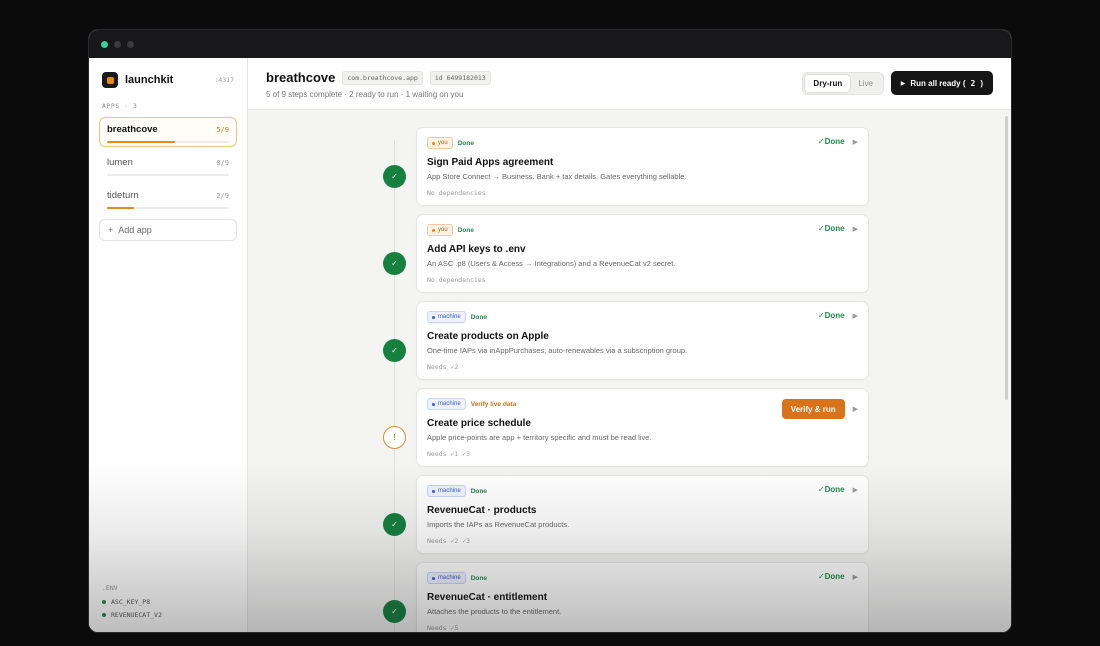 The image size is (1100, 646). I want to click on step-status: Verify live data, so click(493, 404).